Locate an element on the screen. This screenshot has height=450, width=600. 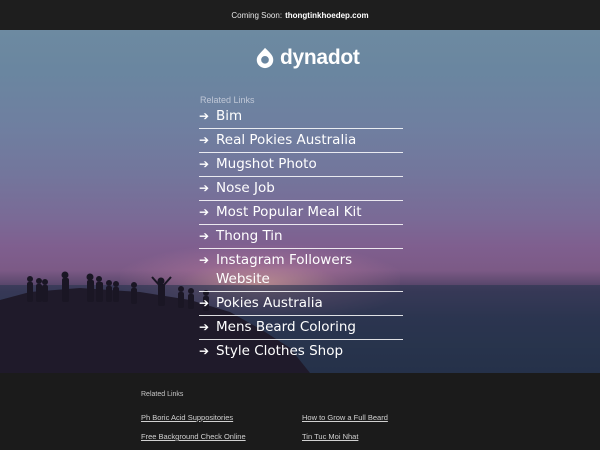
related-link-real-pokies-australia: ➔ Real Pokies Australia is located at coordinates (301, 141).